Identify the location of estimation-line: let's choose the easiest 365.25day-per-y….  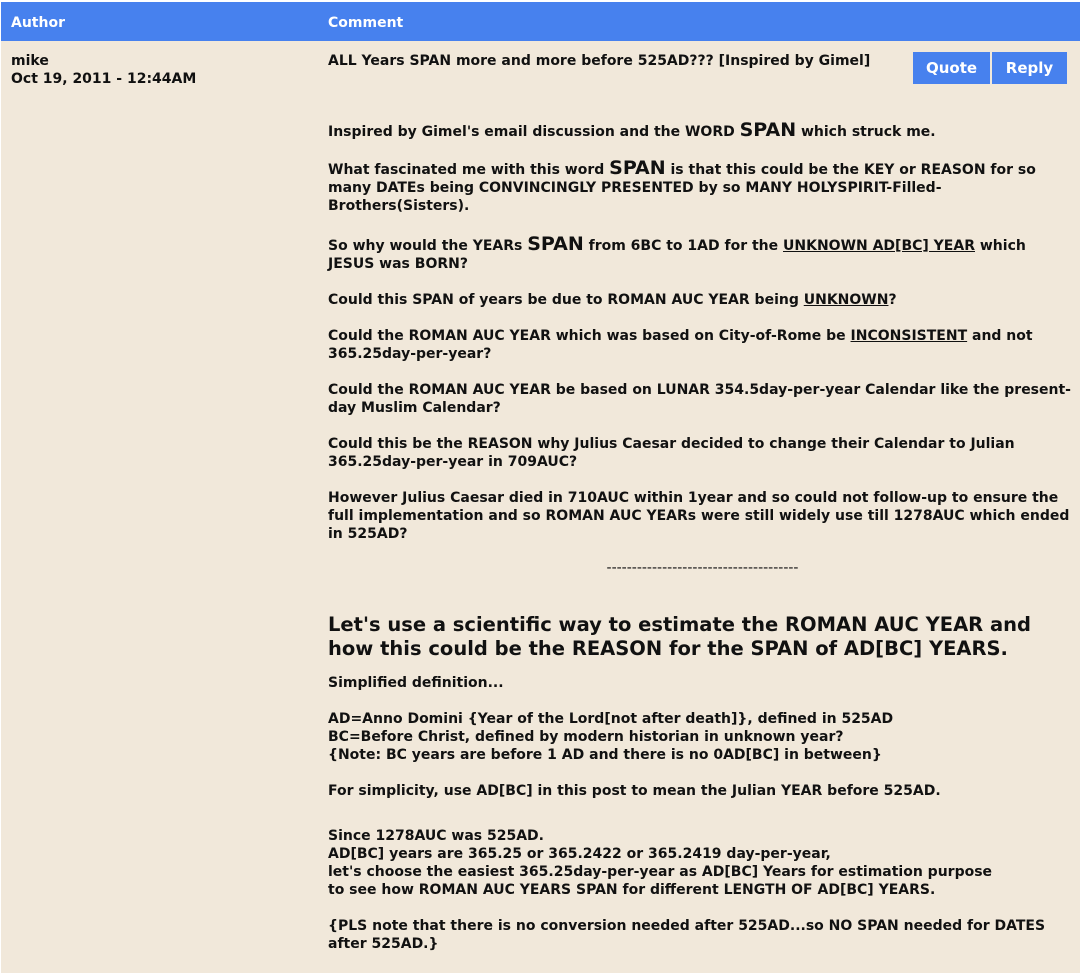
(660, 872).